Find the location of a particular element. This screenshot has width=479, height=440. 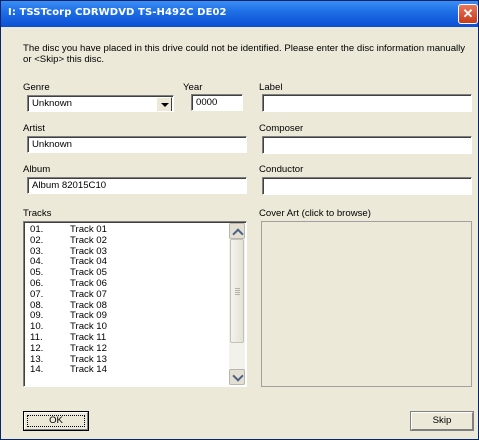

track-title: Track 05 is located at coordinates (88, 273).